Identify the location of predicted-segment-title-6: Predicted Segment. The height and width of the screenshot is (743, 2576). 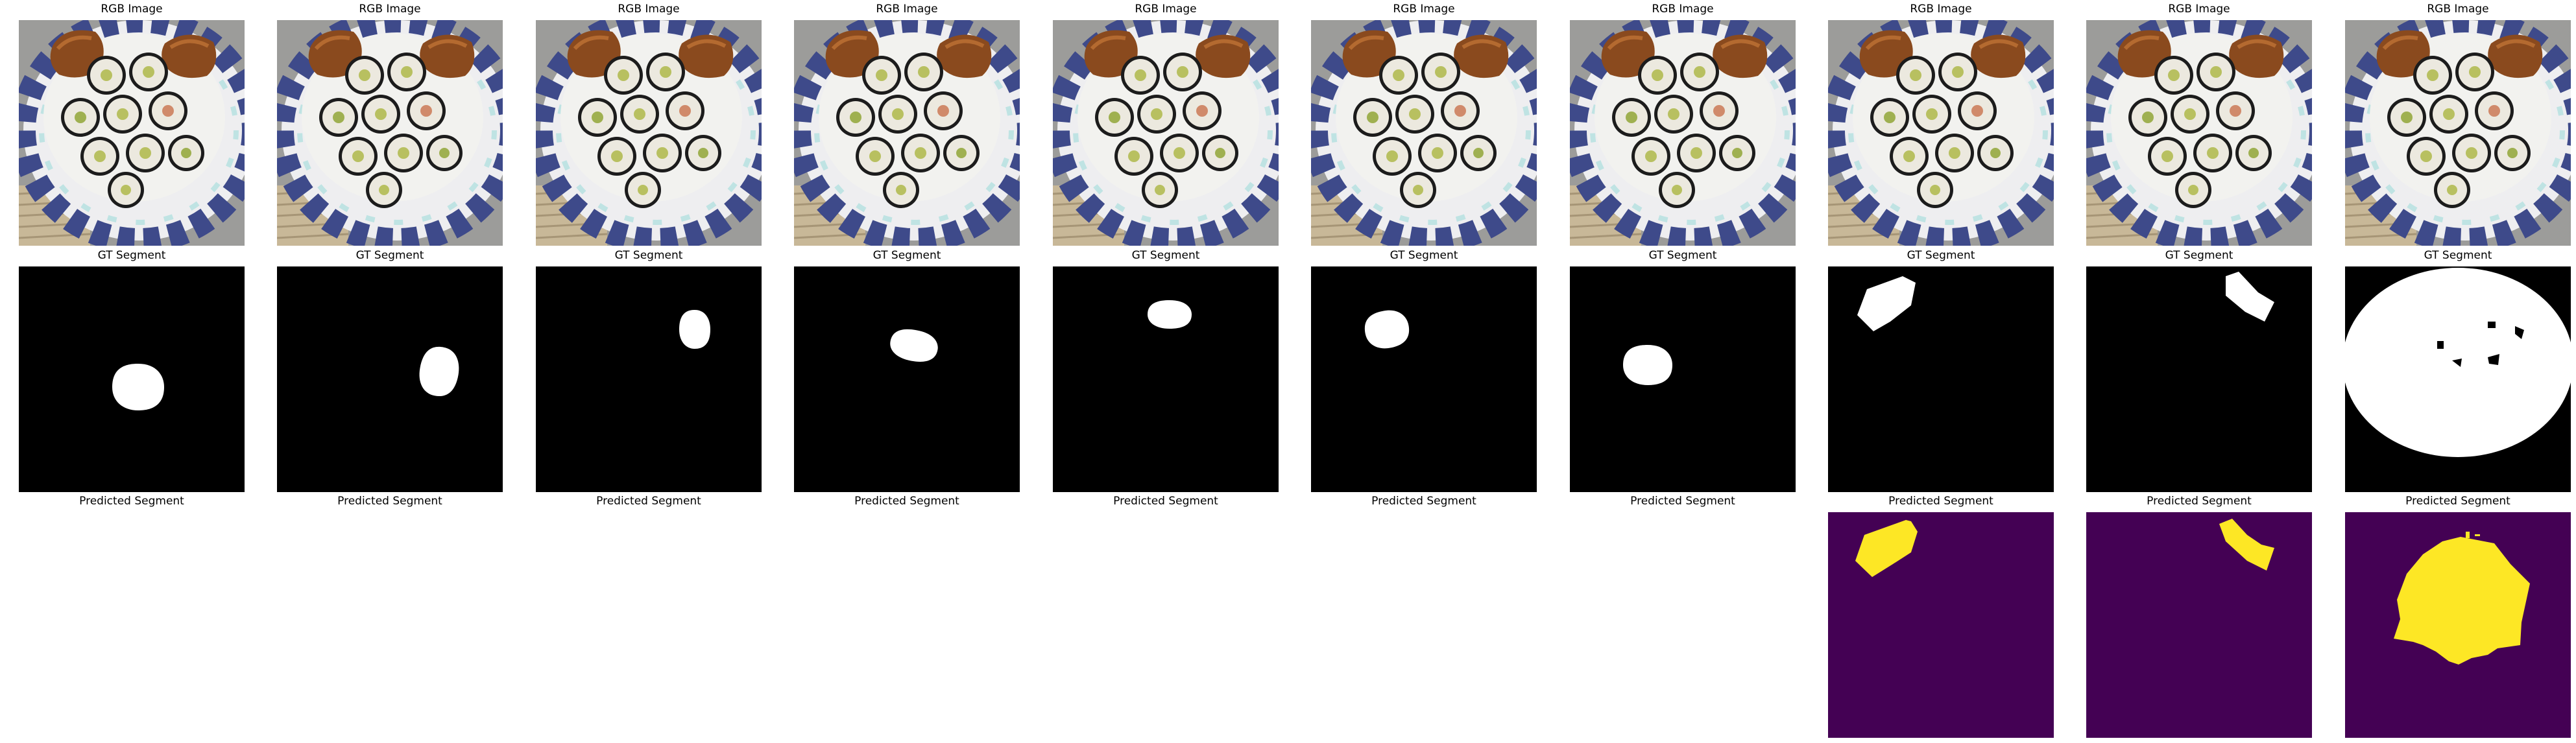
(1423, 502).